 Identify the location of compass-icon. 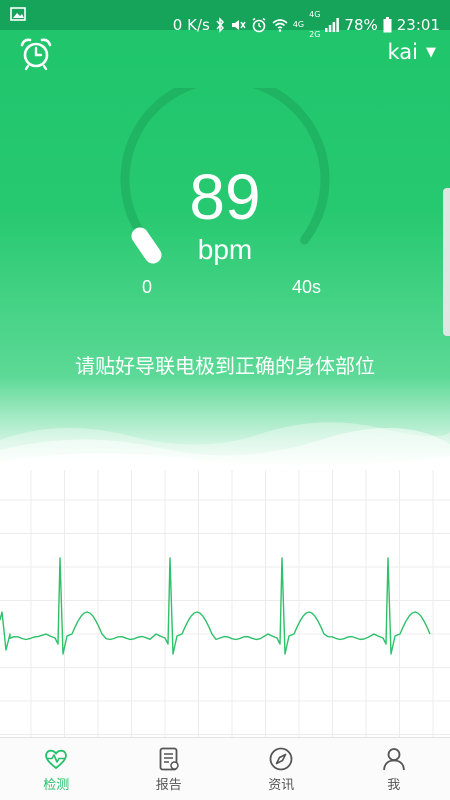
(281, 759).